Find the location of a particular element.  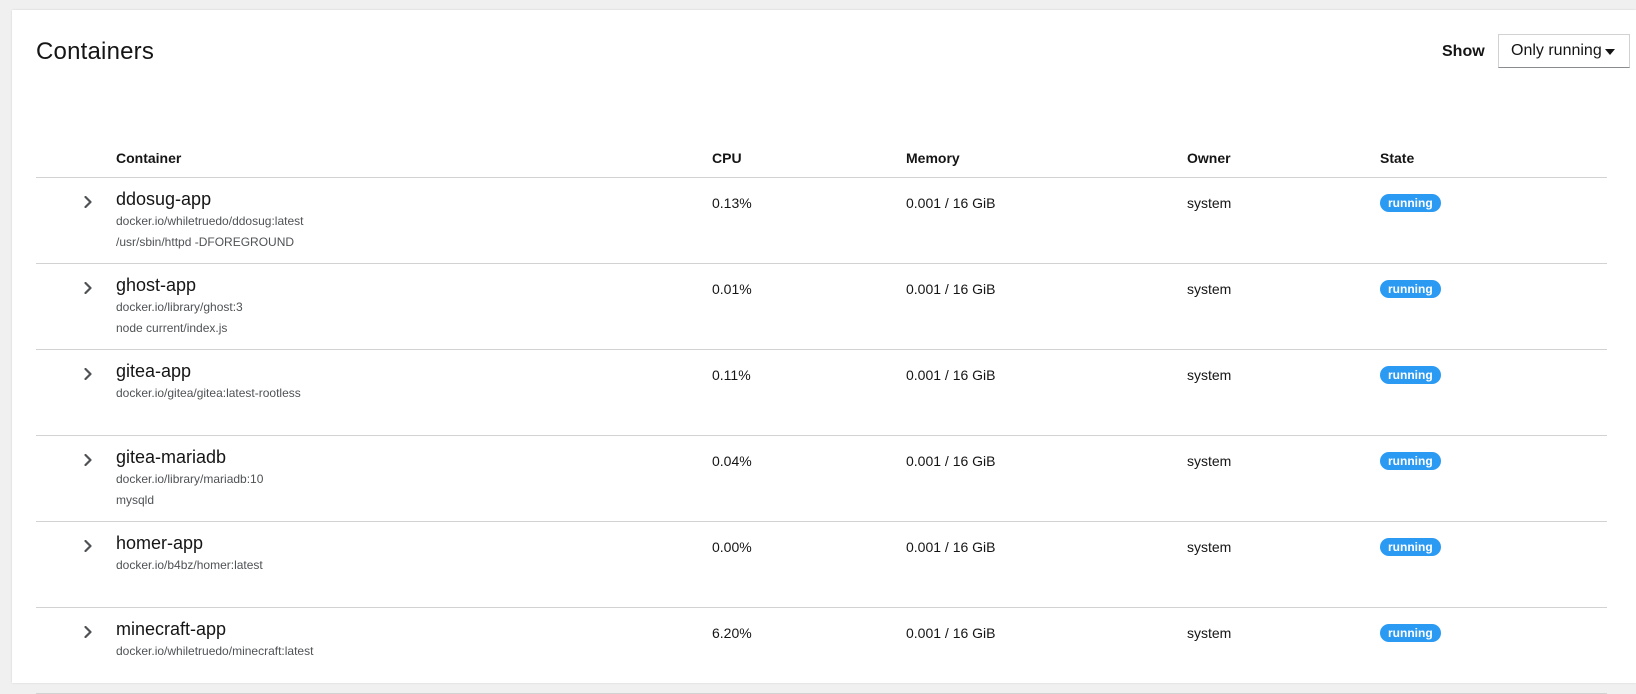

container-command: /usr/sbin/httpd -DFOREGROUND is located at coordinates (205, 242).